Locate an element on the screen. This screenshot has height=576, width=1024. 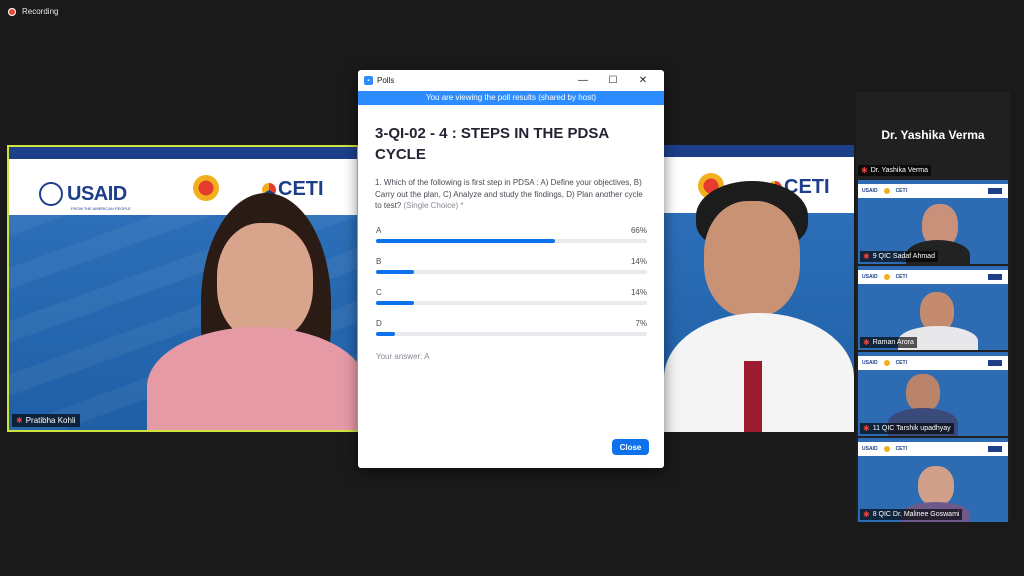
participant-name: Pratibha Kohli is located at coordinates (50, 420).